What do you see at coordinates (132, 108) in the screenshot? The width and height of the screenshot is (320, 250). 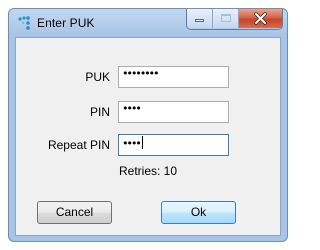 I see `pin-value: ••••` at bounding box center [132, 108].